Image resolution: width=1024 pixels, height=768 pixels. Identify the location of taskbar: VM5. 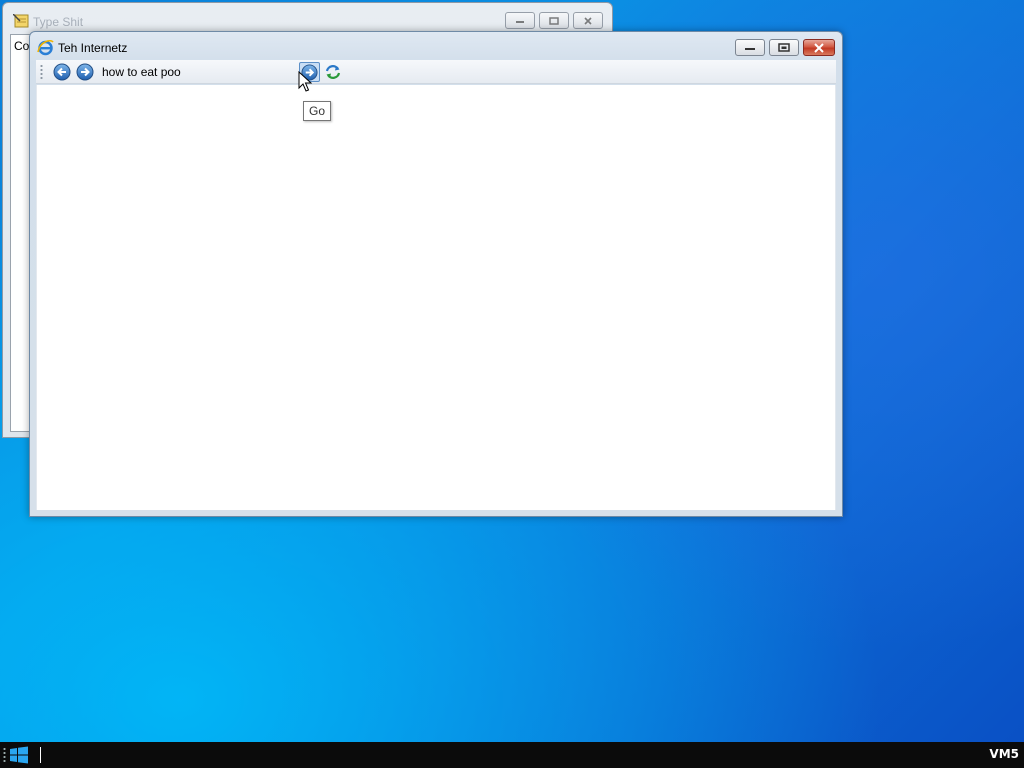
(512, 755).